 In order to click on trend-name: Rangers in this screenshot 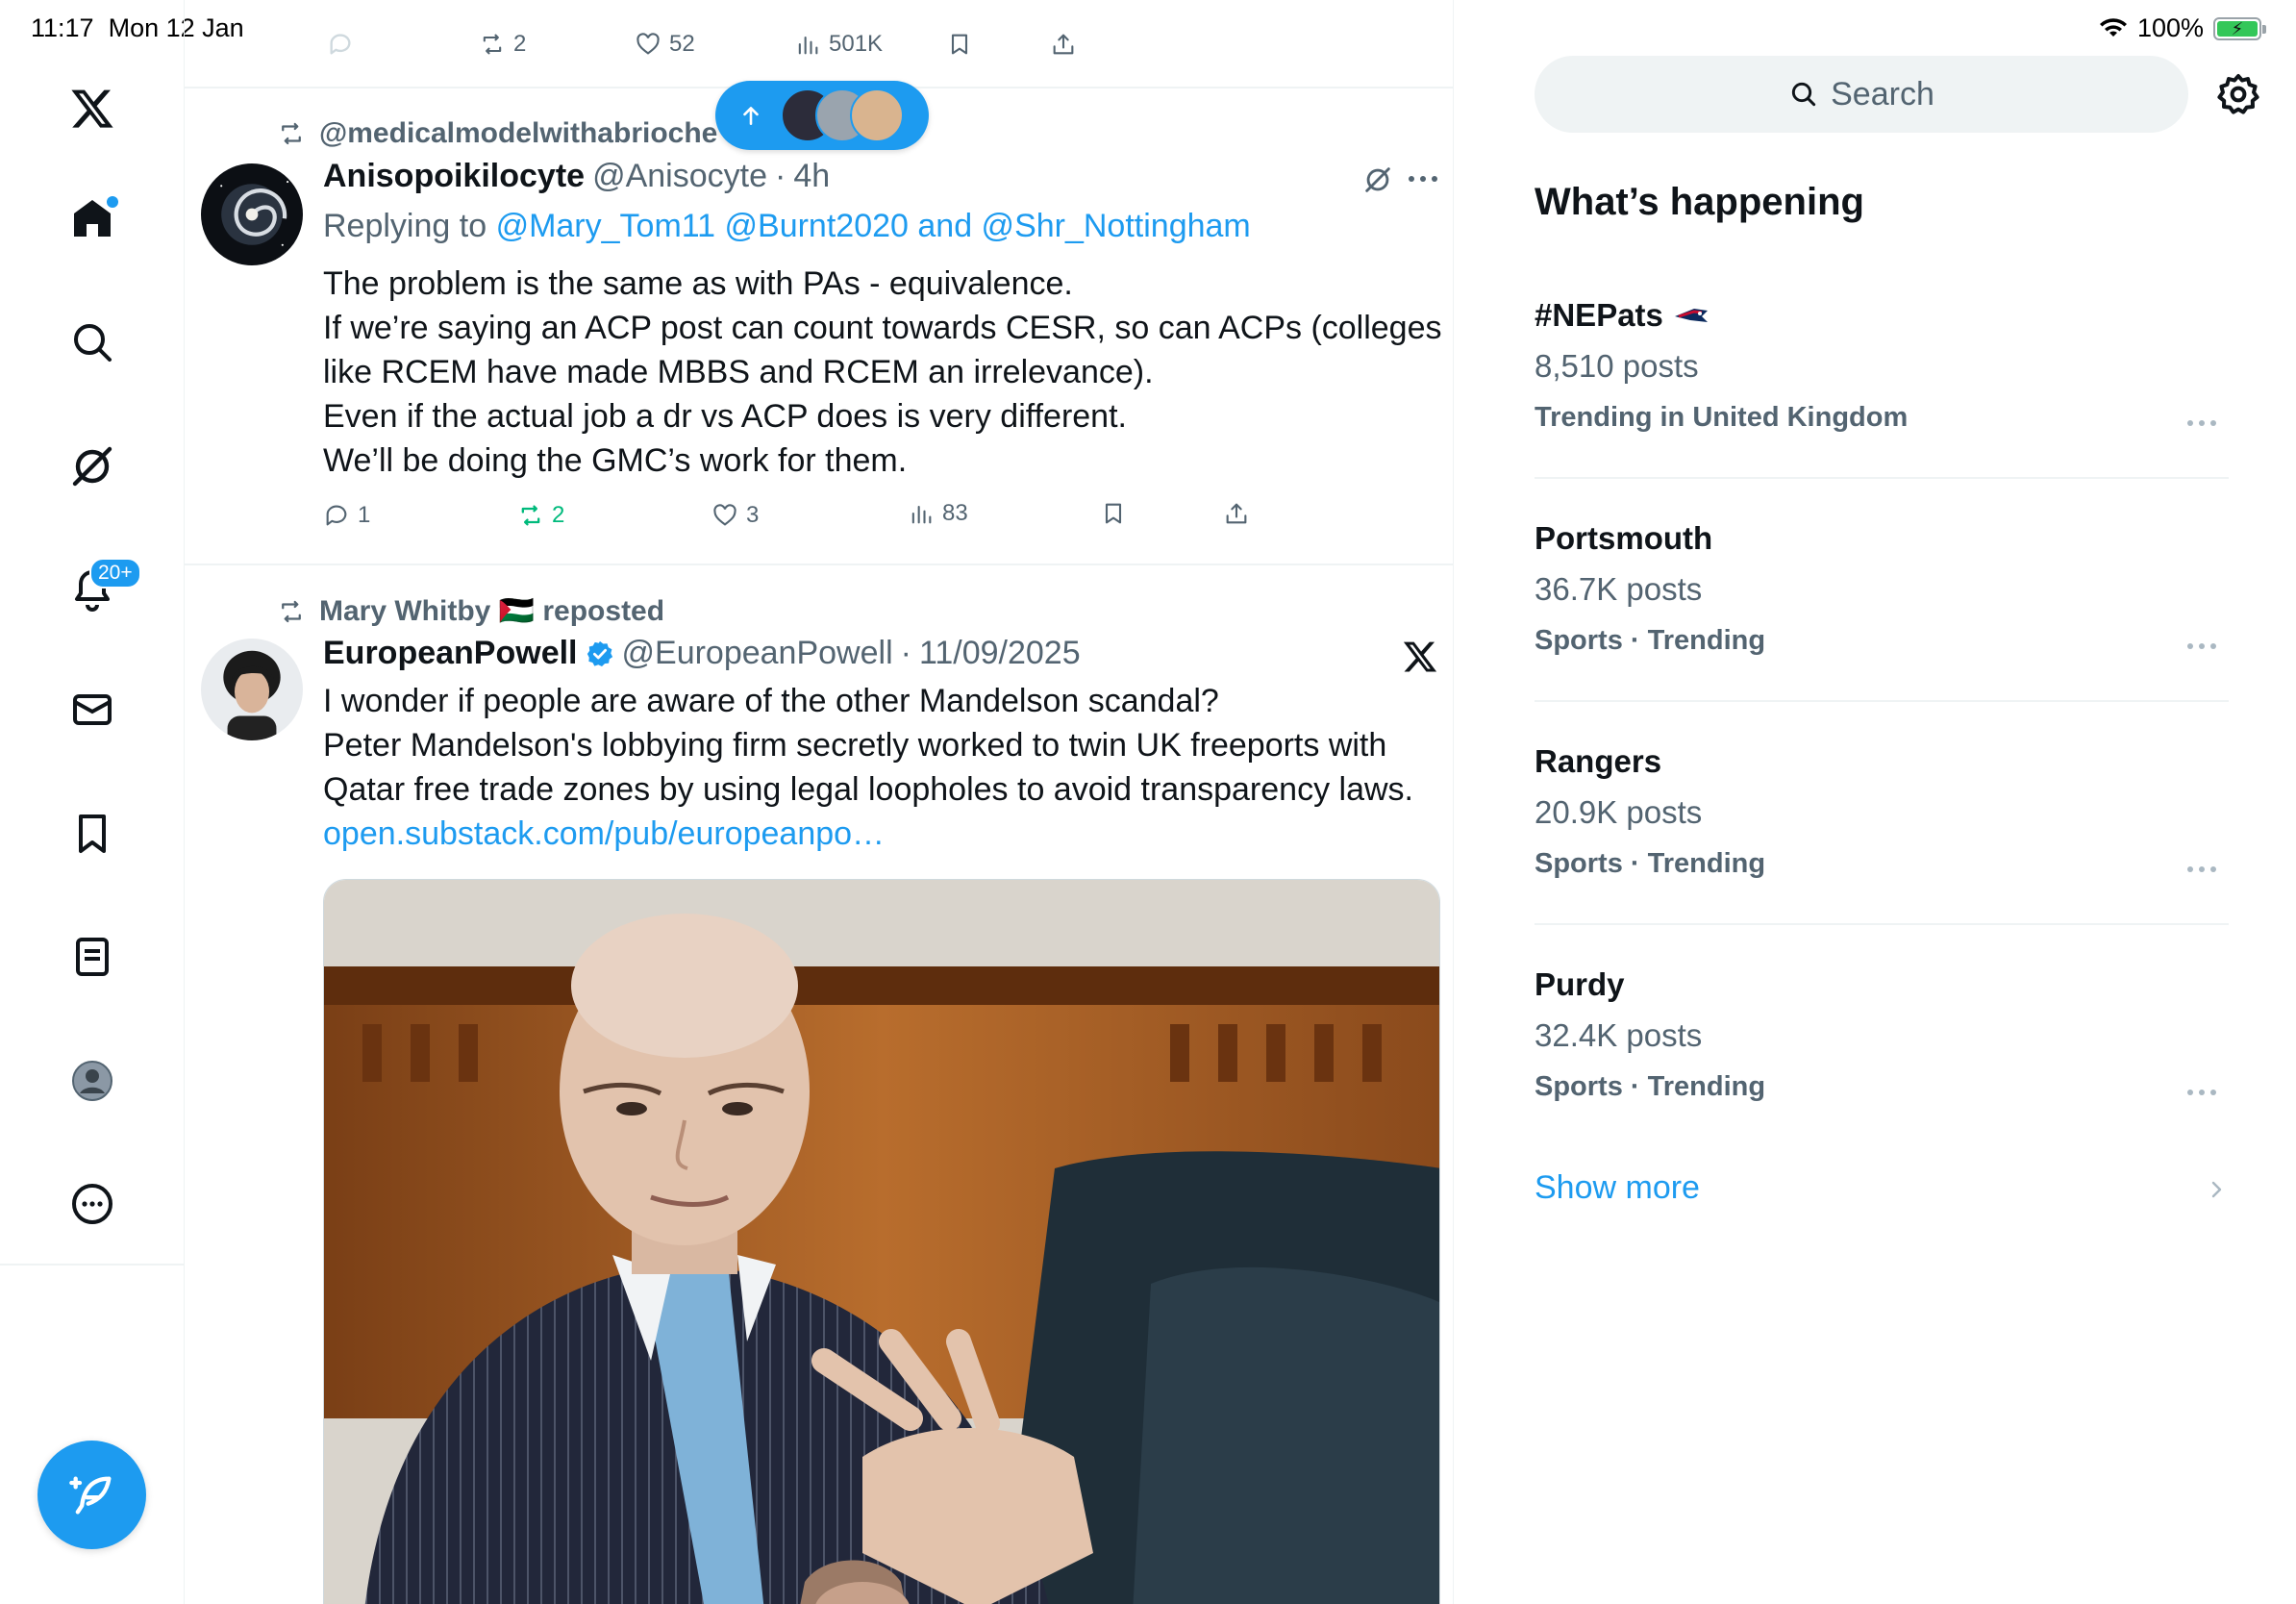, I will do `click(1598, 761)`.